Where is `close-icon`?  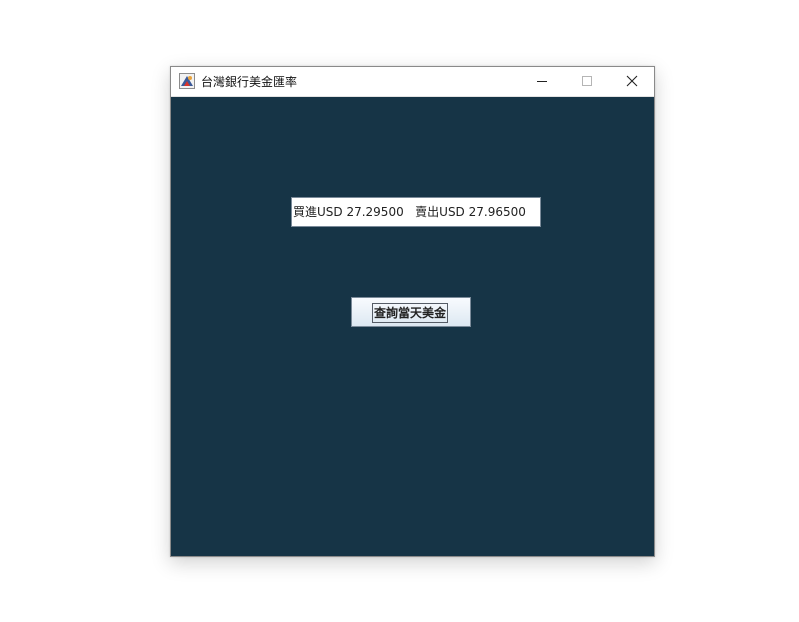 close-icon is located at coordinates (632, 81).